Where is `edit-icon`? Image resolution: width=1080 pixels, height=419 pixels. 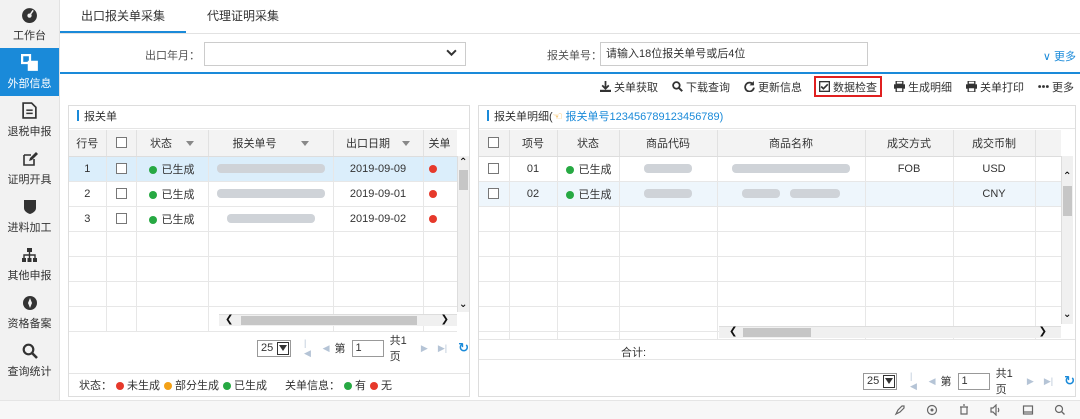
edit-icon is located at coordinates (30, 159).